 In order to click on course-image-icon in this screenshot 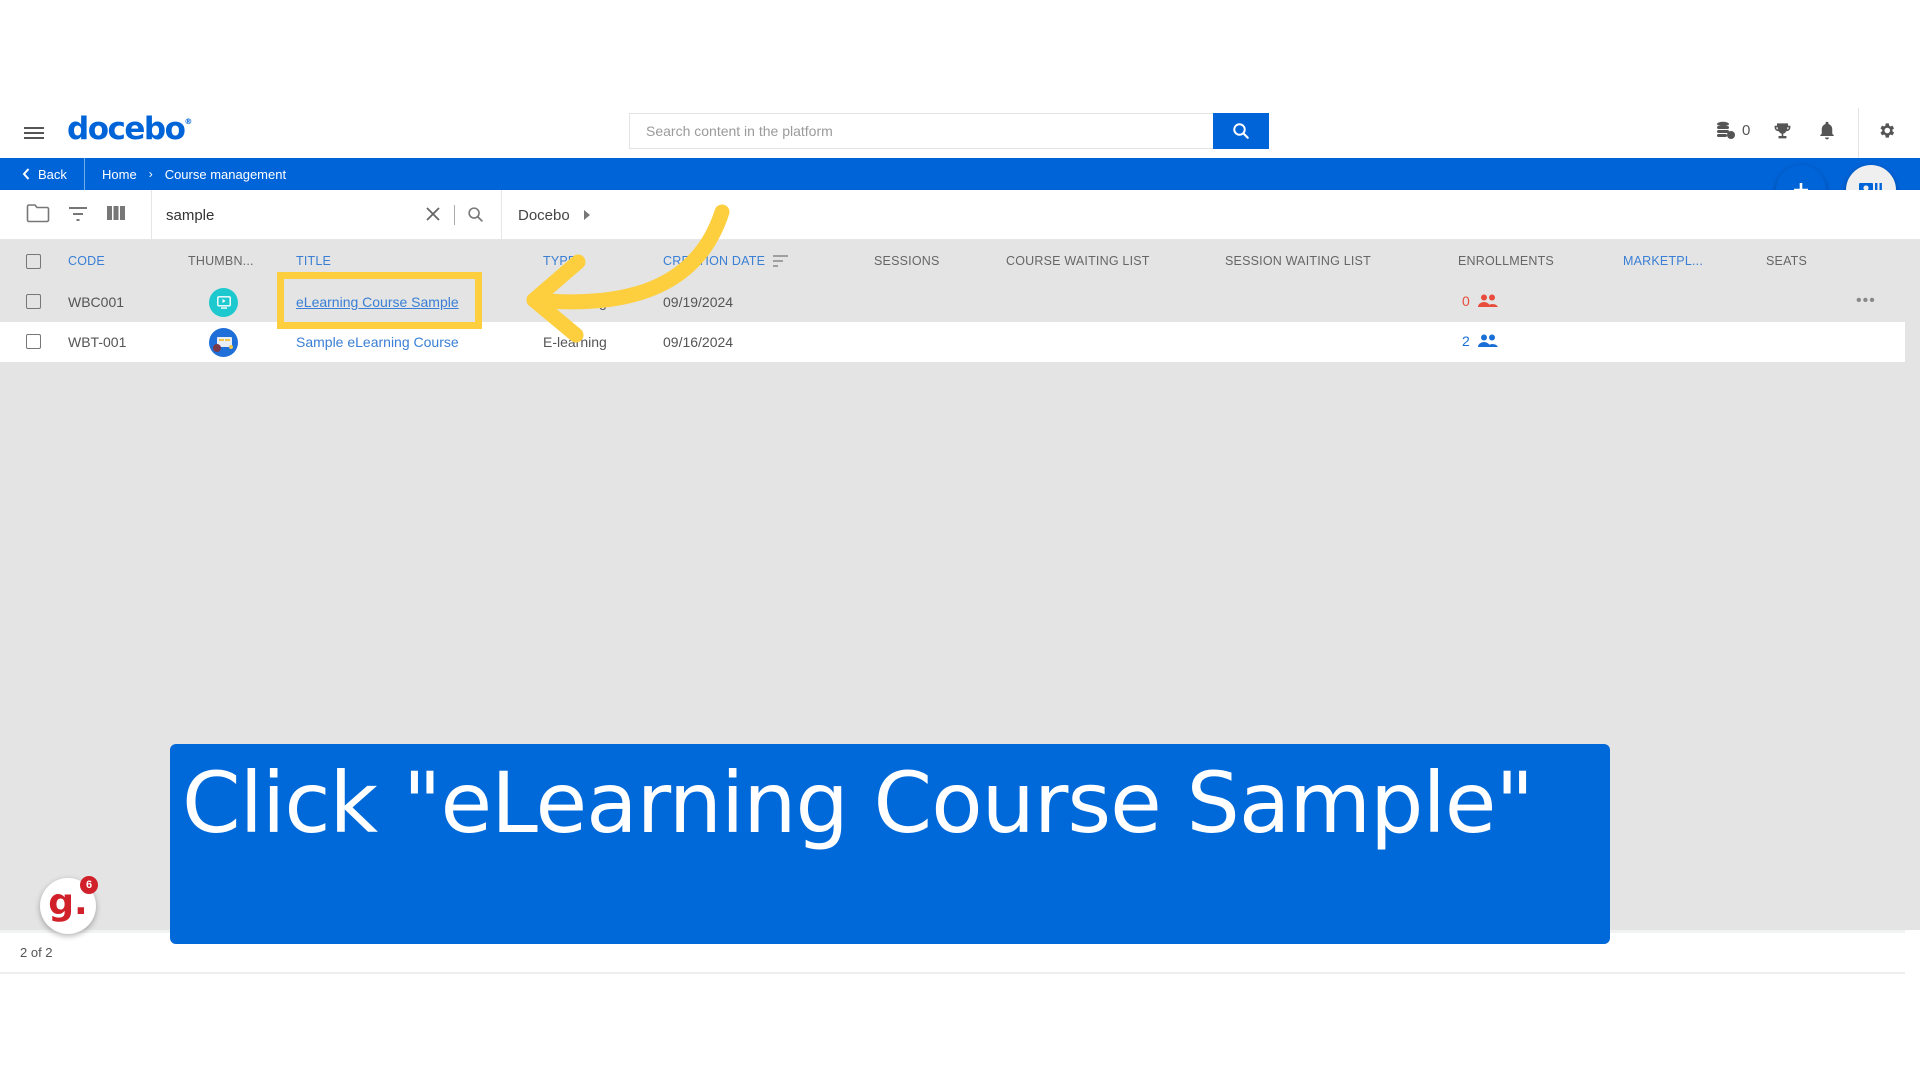, I will do `click(222, 344)`.